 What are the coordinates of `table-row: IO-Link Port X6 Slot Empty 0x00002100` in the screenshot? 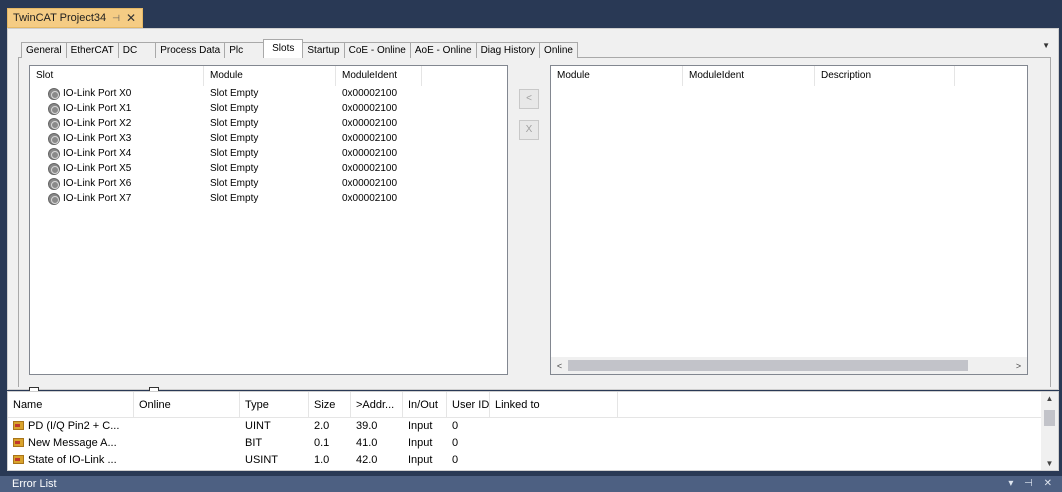 It's located at (268, 183).